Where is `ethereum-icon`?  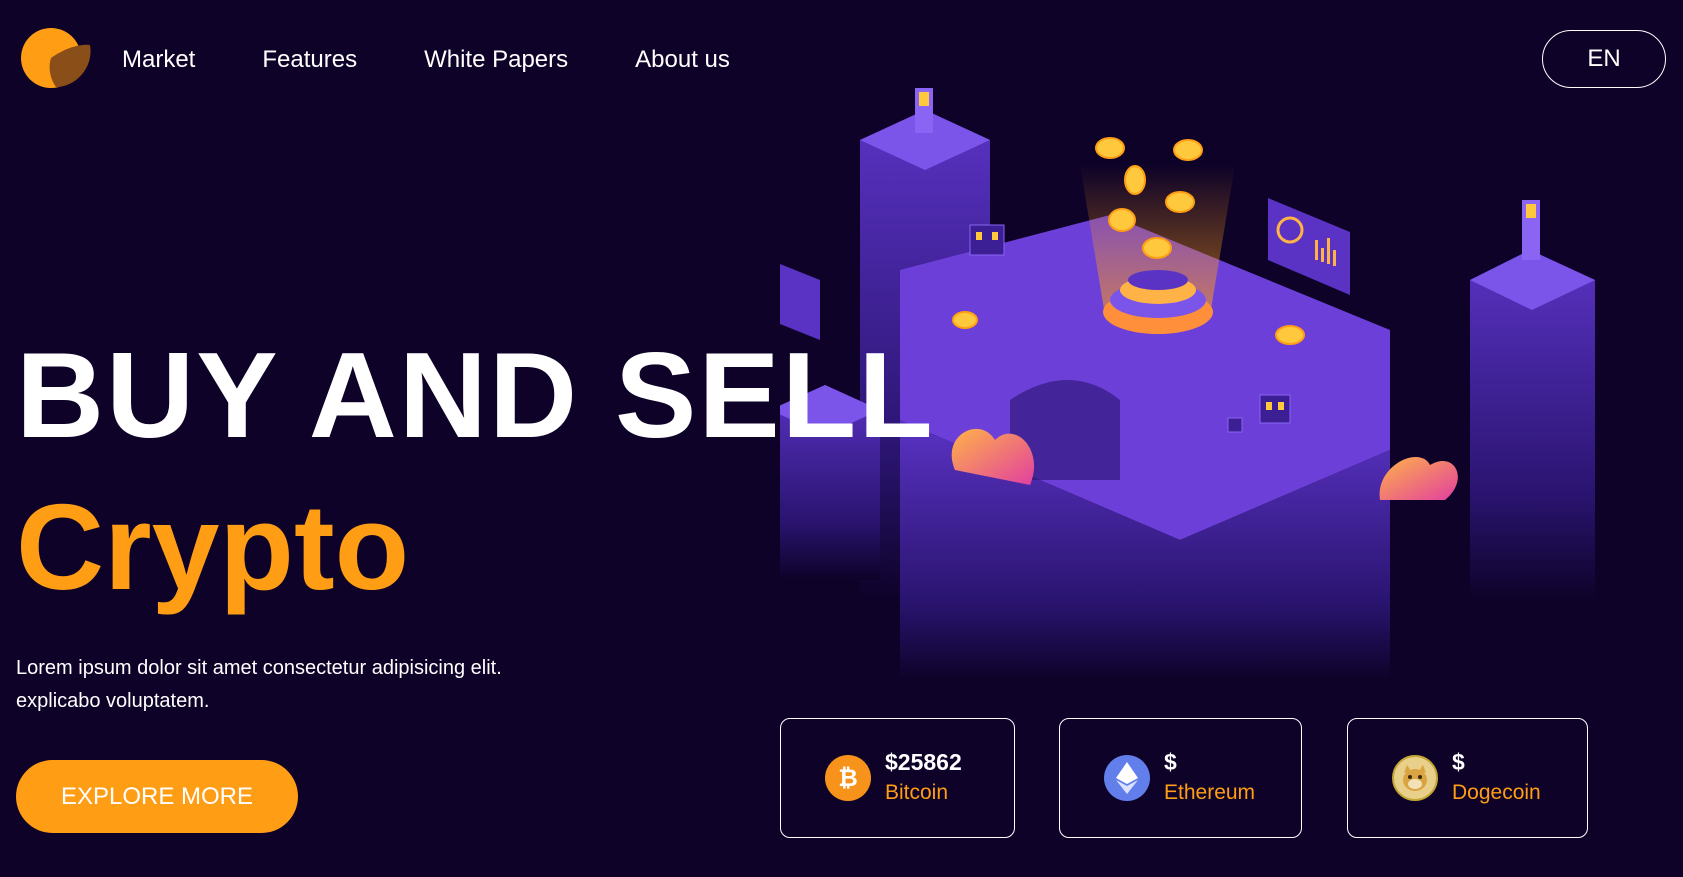 ethereum-icon is located at coordinates (1127, 778).